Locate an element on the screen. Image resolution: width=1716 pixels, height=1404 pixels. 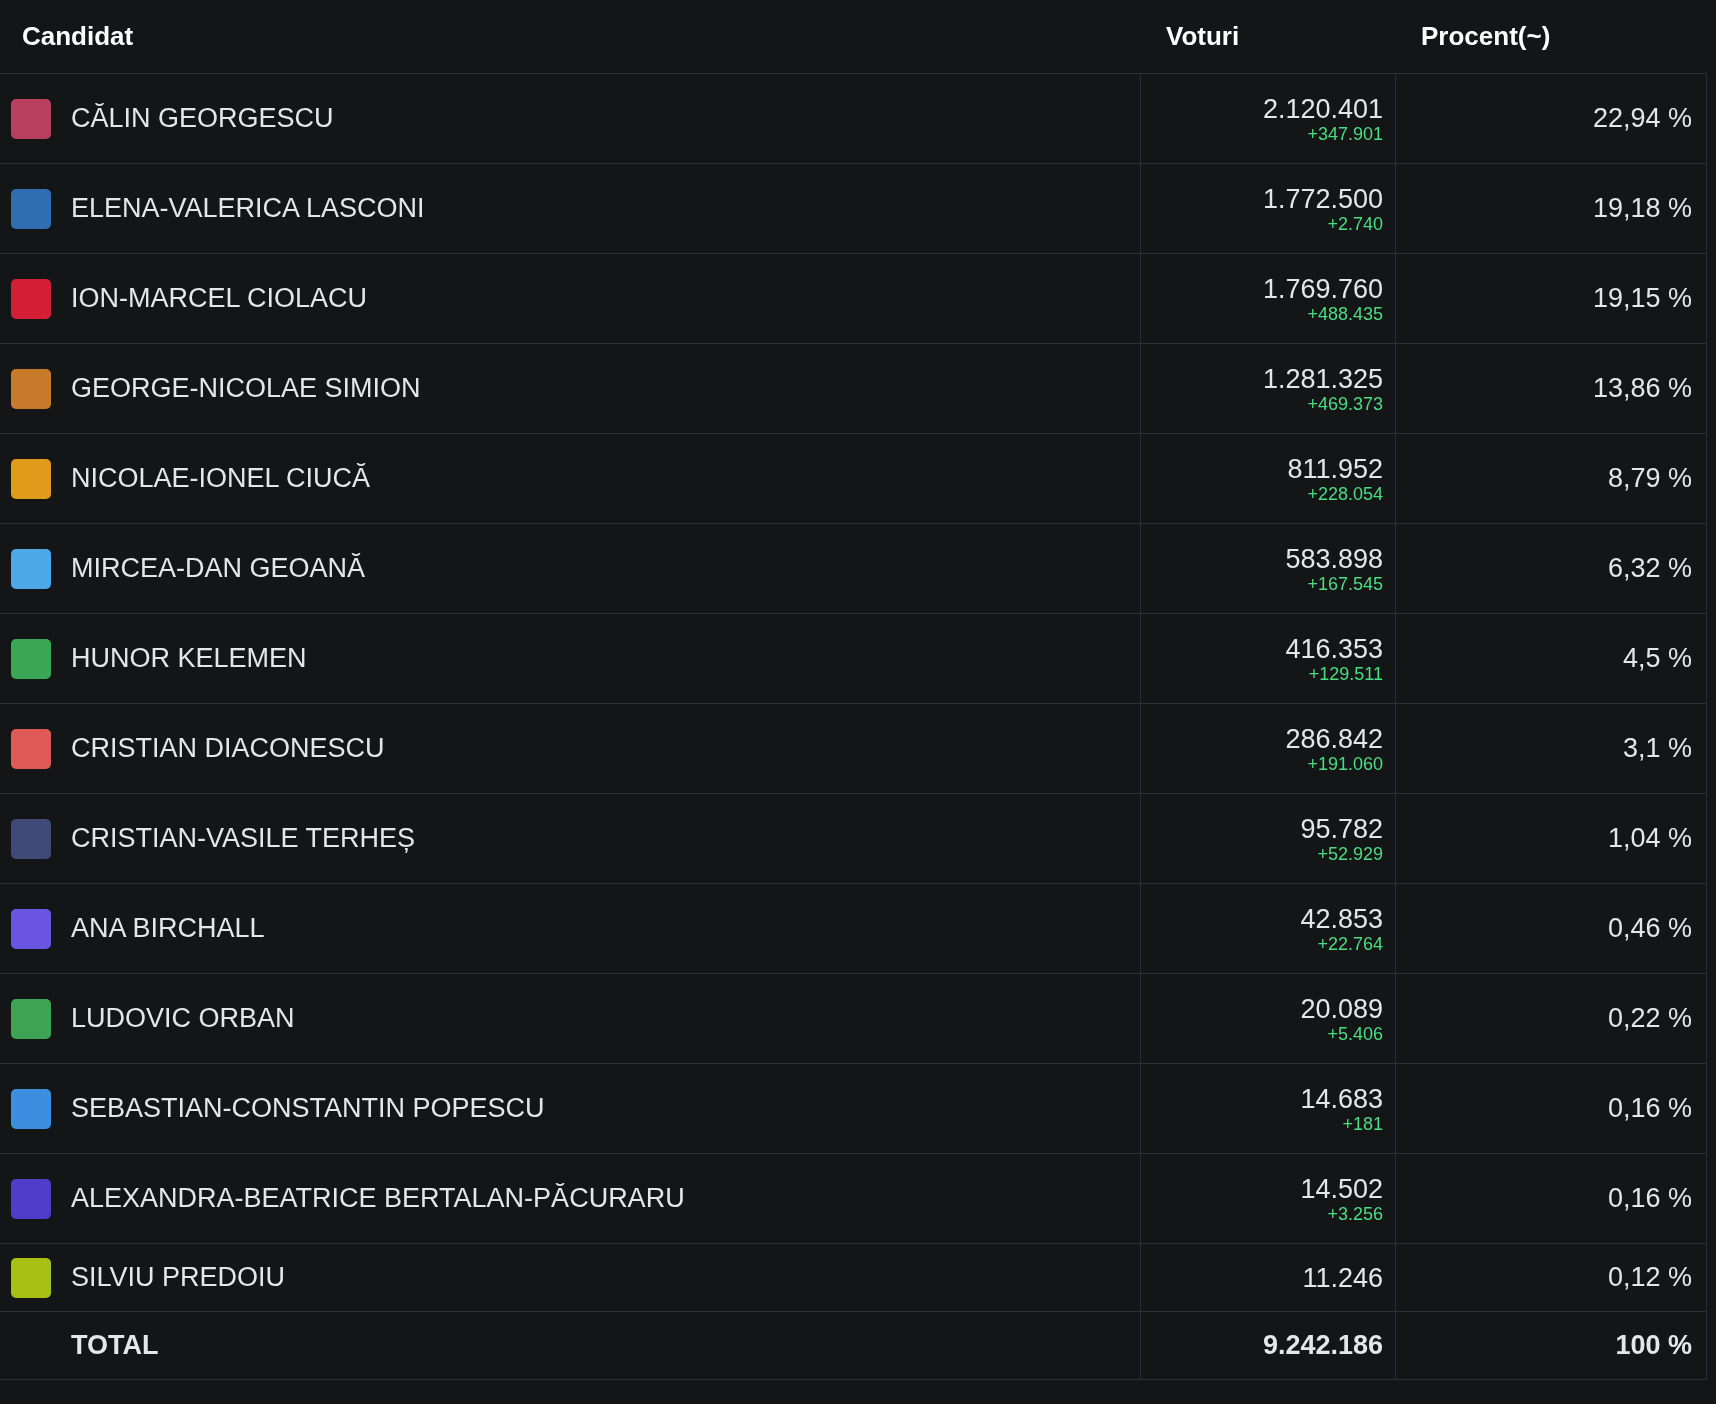
vote-change: +347.901 is located at coordinates (1345, 133).